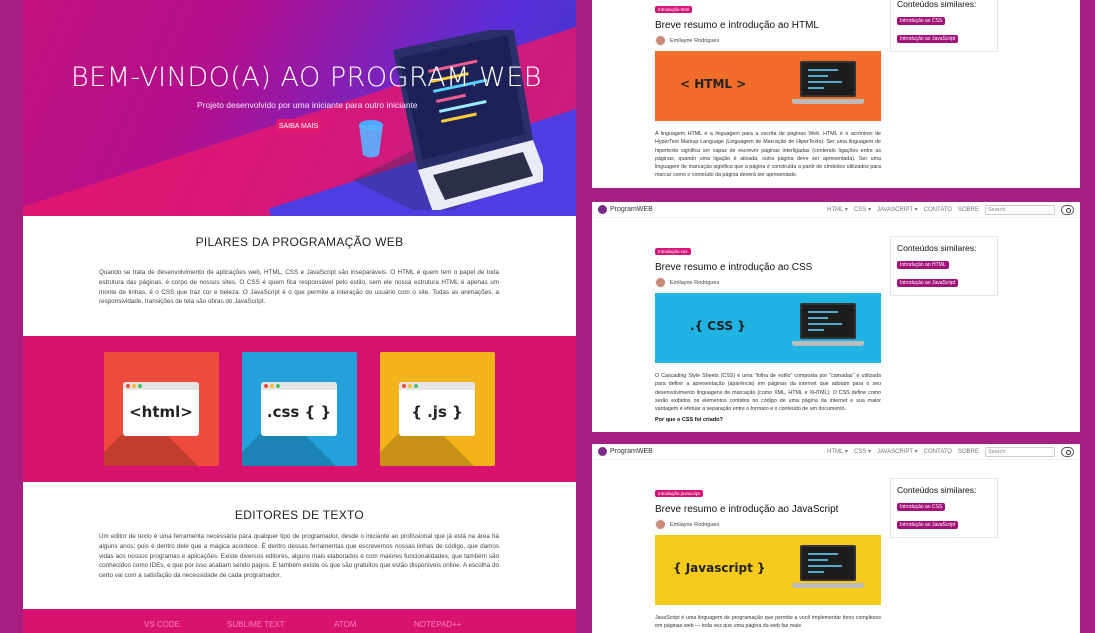 The height and width of the screenshot is (633, 1095). Describe the element at coordinates (345, 624) in the screenshot. I see `editor-tab-atom: ATOM` at that location.